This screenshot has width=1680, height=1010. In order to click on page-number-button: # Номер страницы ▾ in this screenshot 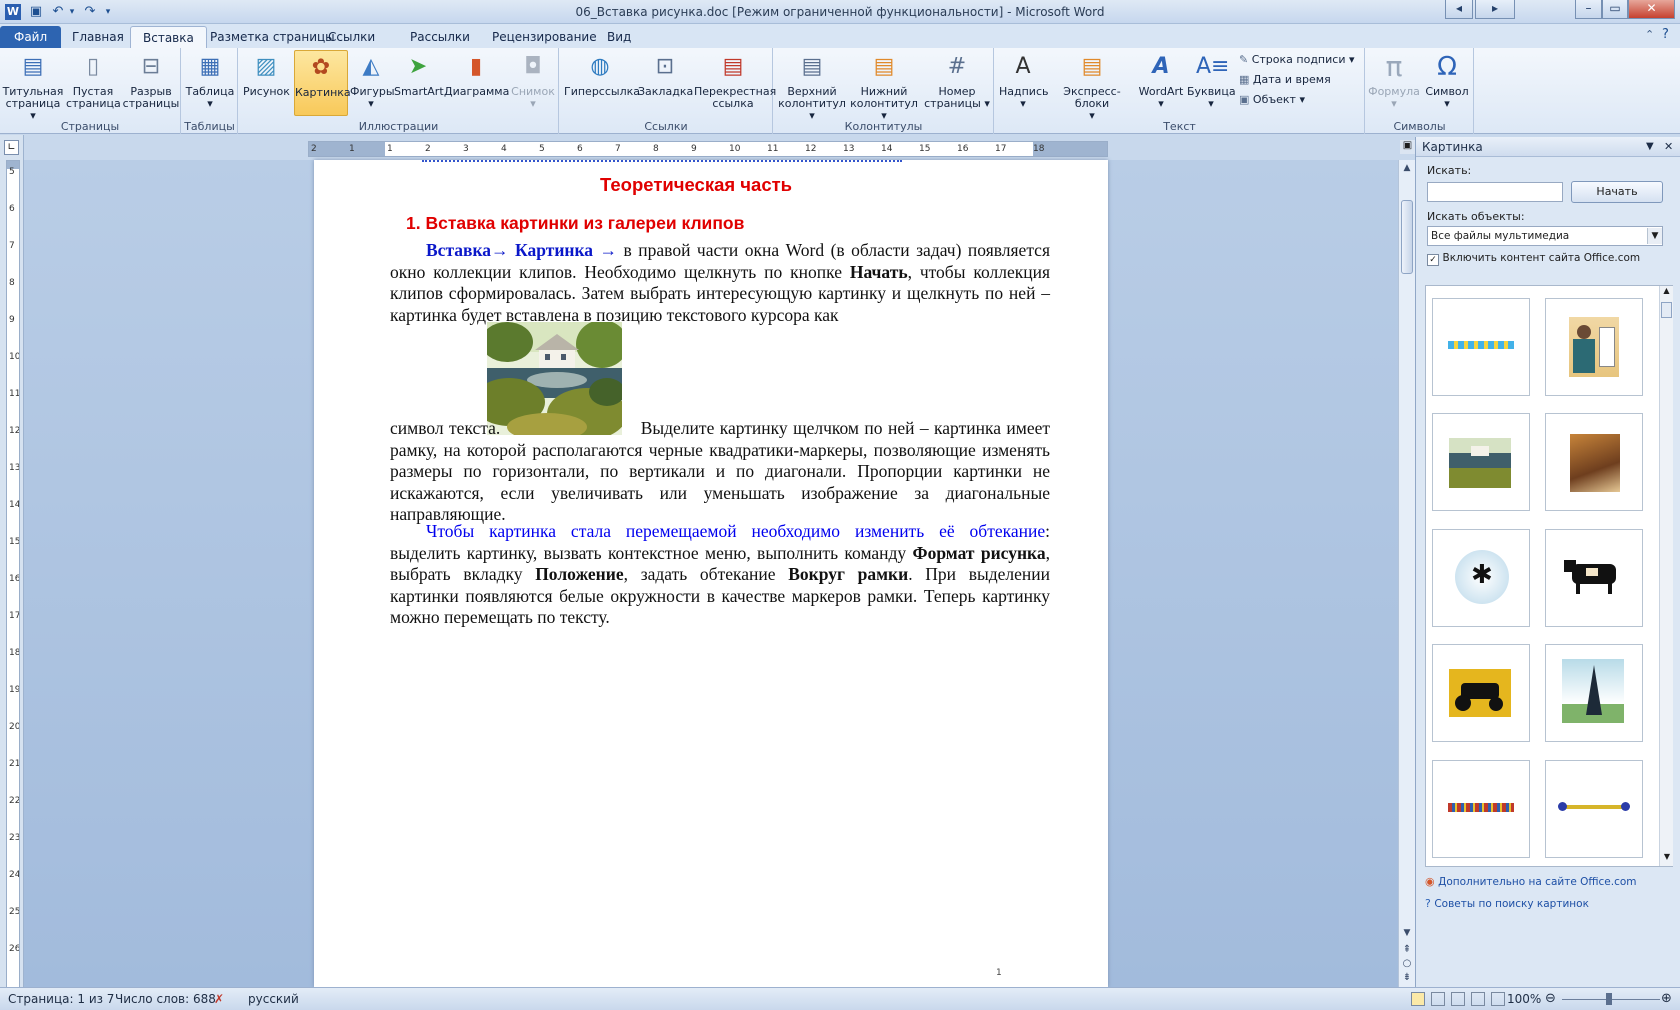, I will do `click(957, 83)`.